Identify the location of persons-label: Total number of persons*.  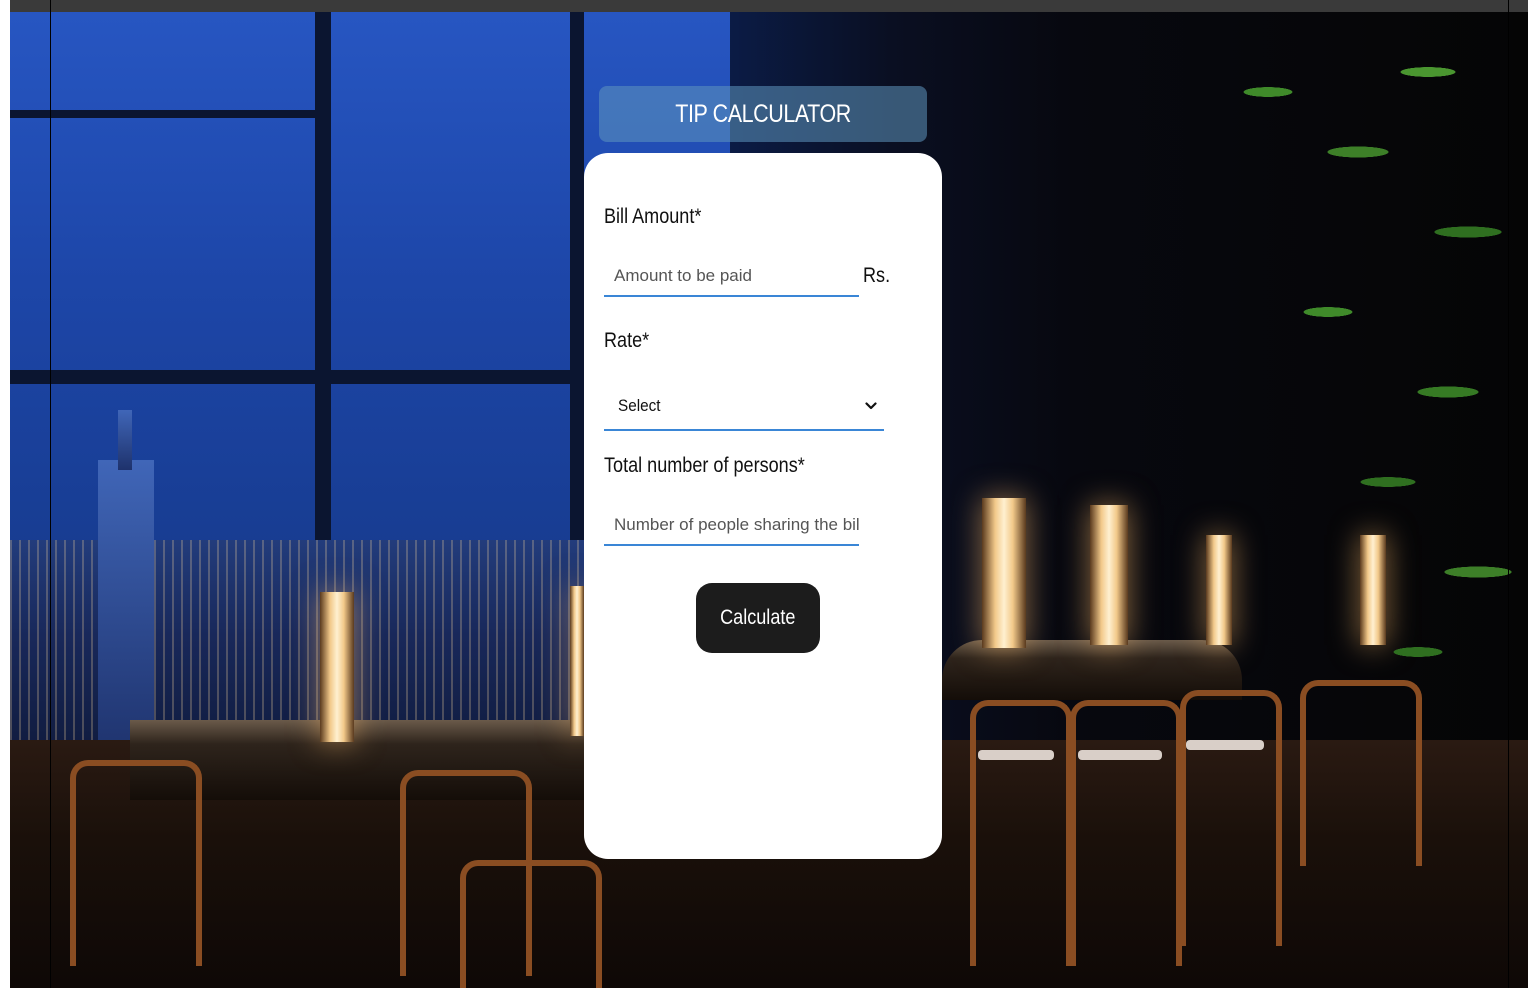
(704, 465).